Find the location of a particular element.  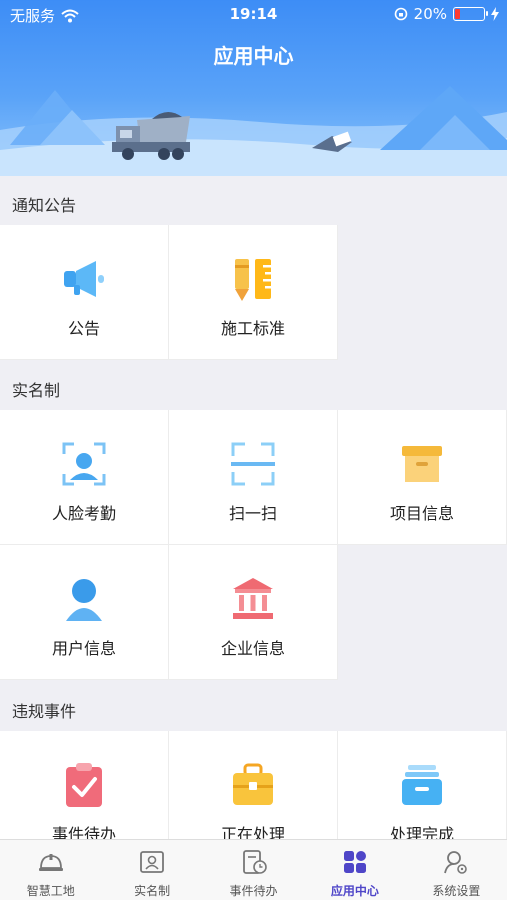

archive-box-icon is located at coordinates (422, 464).